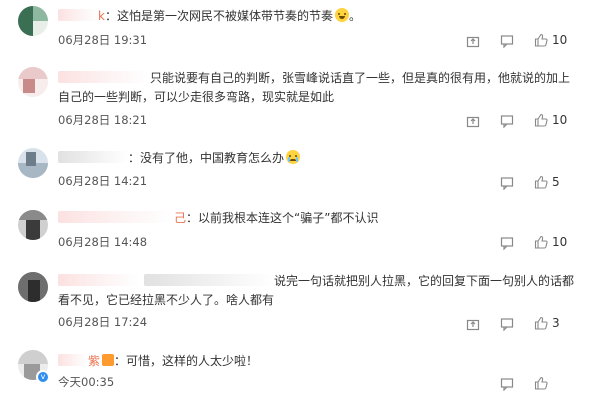 Image resolution: width=600 pixels, height=410 pixels. Describe the element at coordinates (86, 382) in the screenshot. I see `comment-timestamp: 今天00:35` at that location.